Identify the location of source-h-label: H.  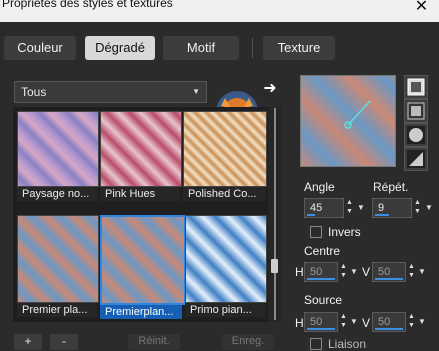
(299, 323).